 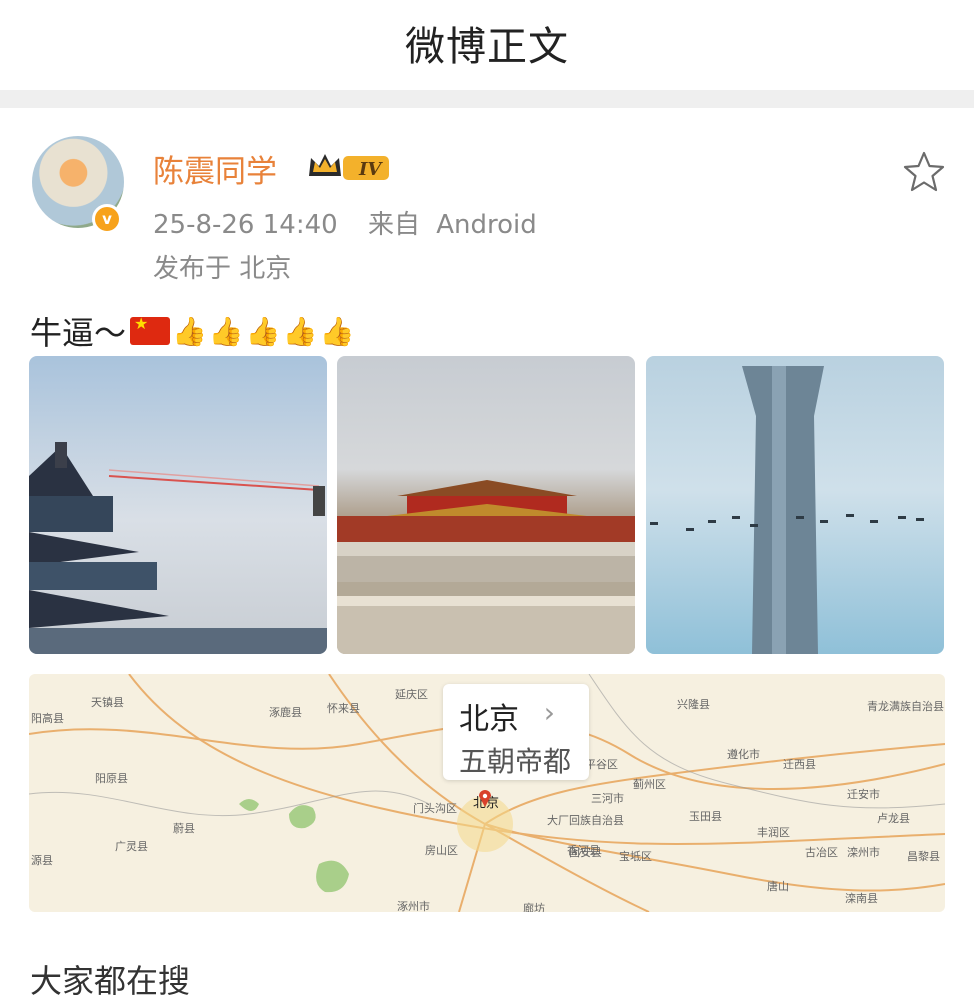 What do you see at coordinates (705, 816) in the screenshot?
I see `map-label: 玉田县` at bounding box center [705, 816].